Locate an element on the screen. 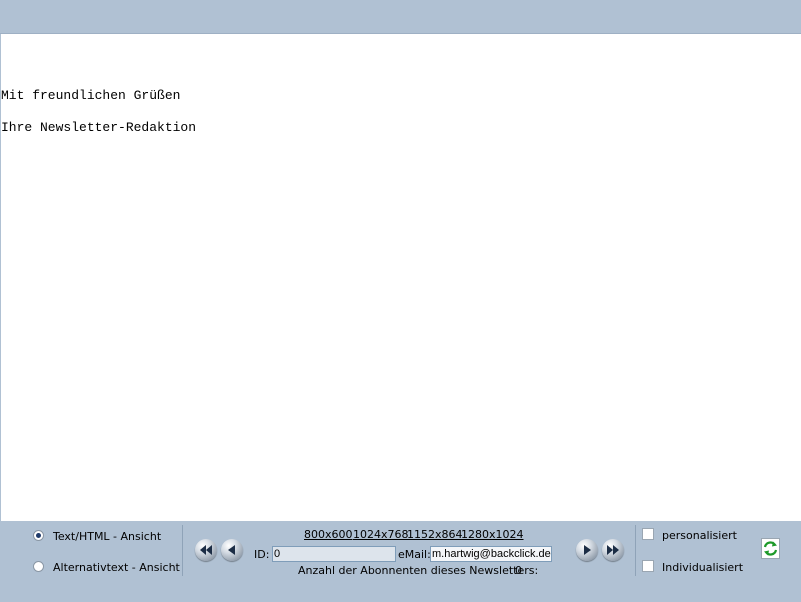 The width and height of the screenshot is (801, 602). double-left-arrow-icon is located at coordinates (206, 550).